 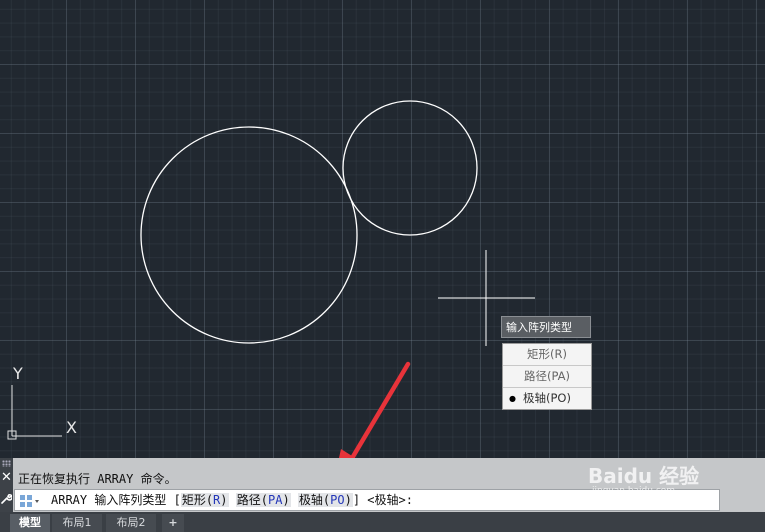 I want to click on watermark-url: jingyan.baidu.com, so click(x=634, y=491).